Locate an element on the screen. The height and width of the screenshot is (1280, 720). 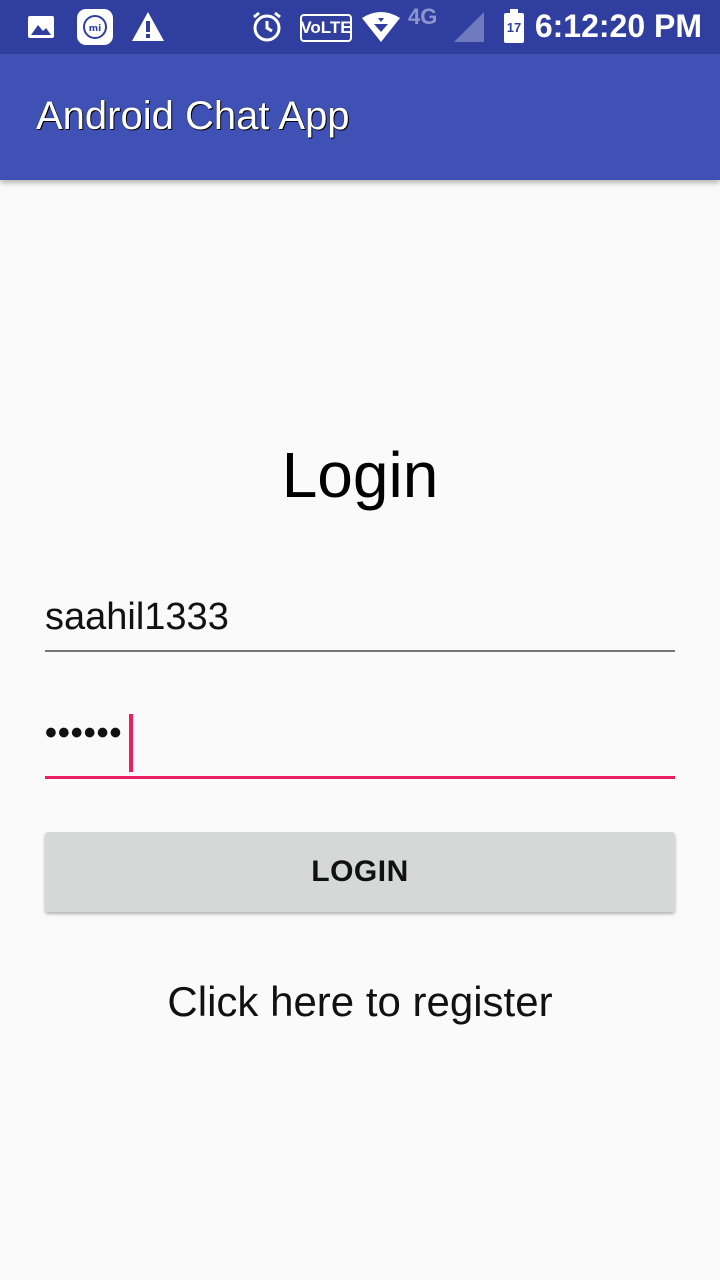
4g-signal-icon is located at coordinates (469, 27).